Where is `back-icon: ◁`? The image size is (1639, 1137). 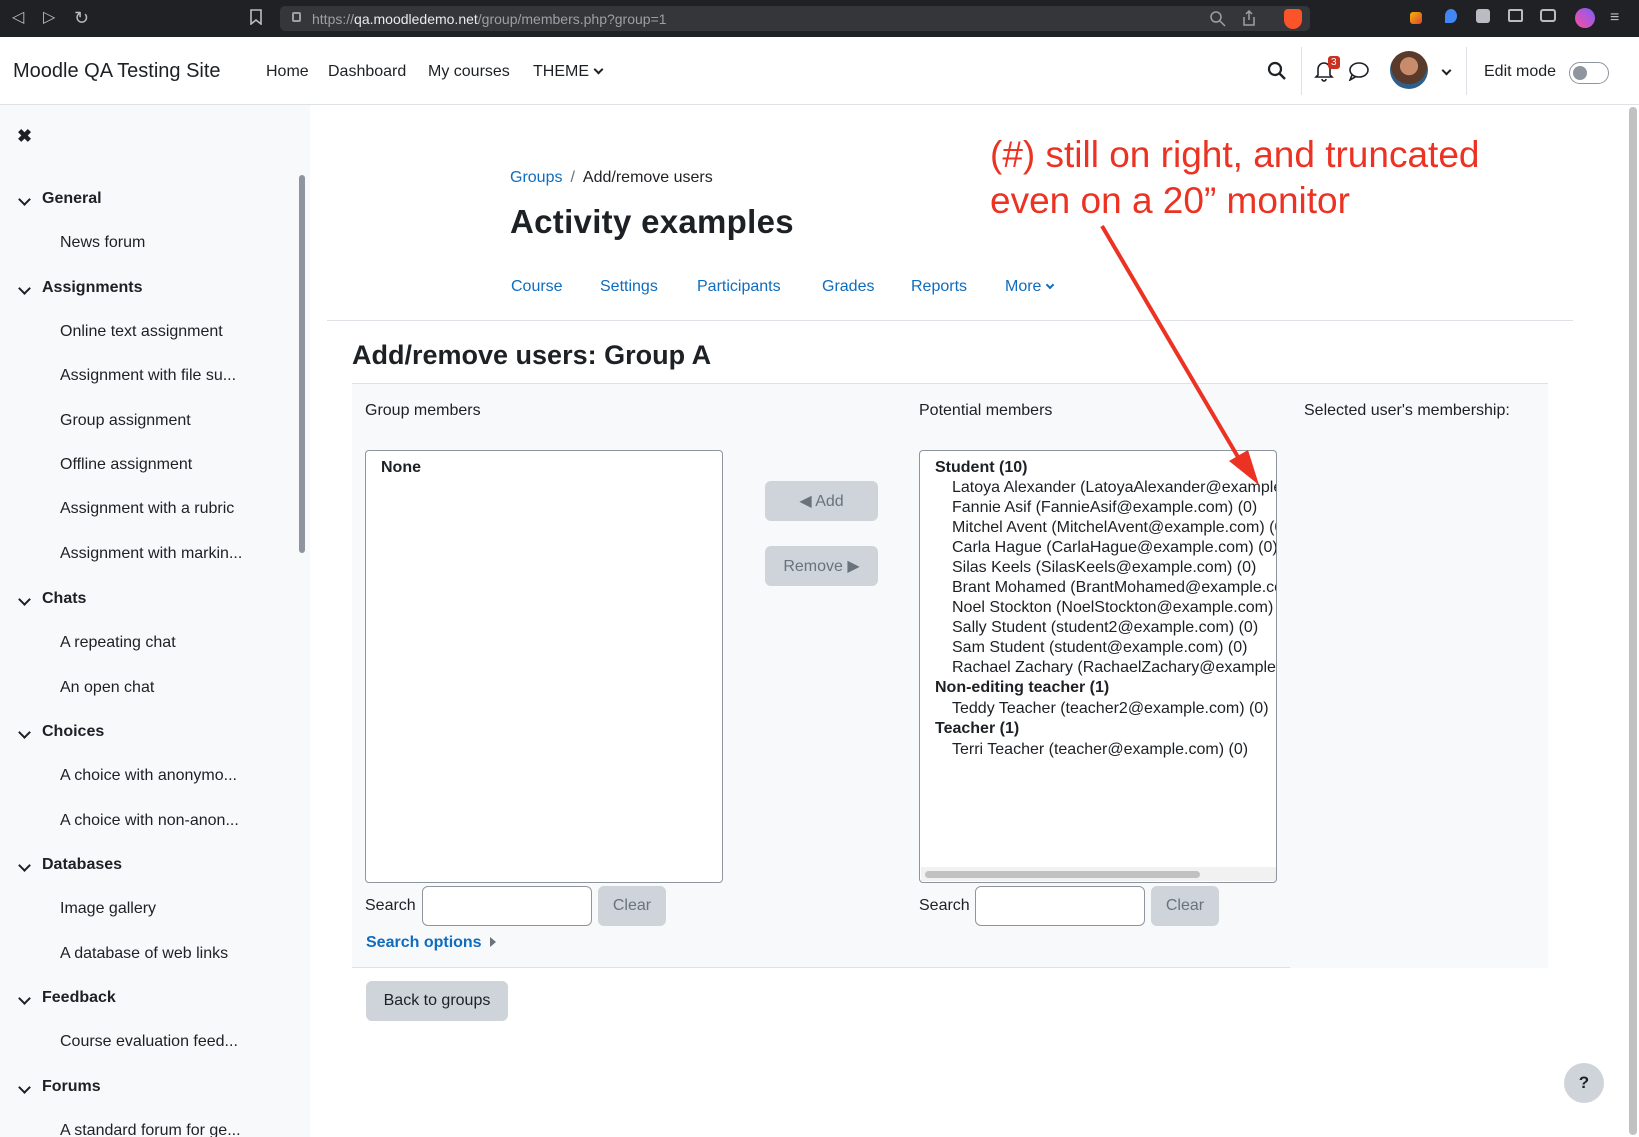
back-icon: ◁ is located at coordinates (18, 18).